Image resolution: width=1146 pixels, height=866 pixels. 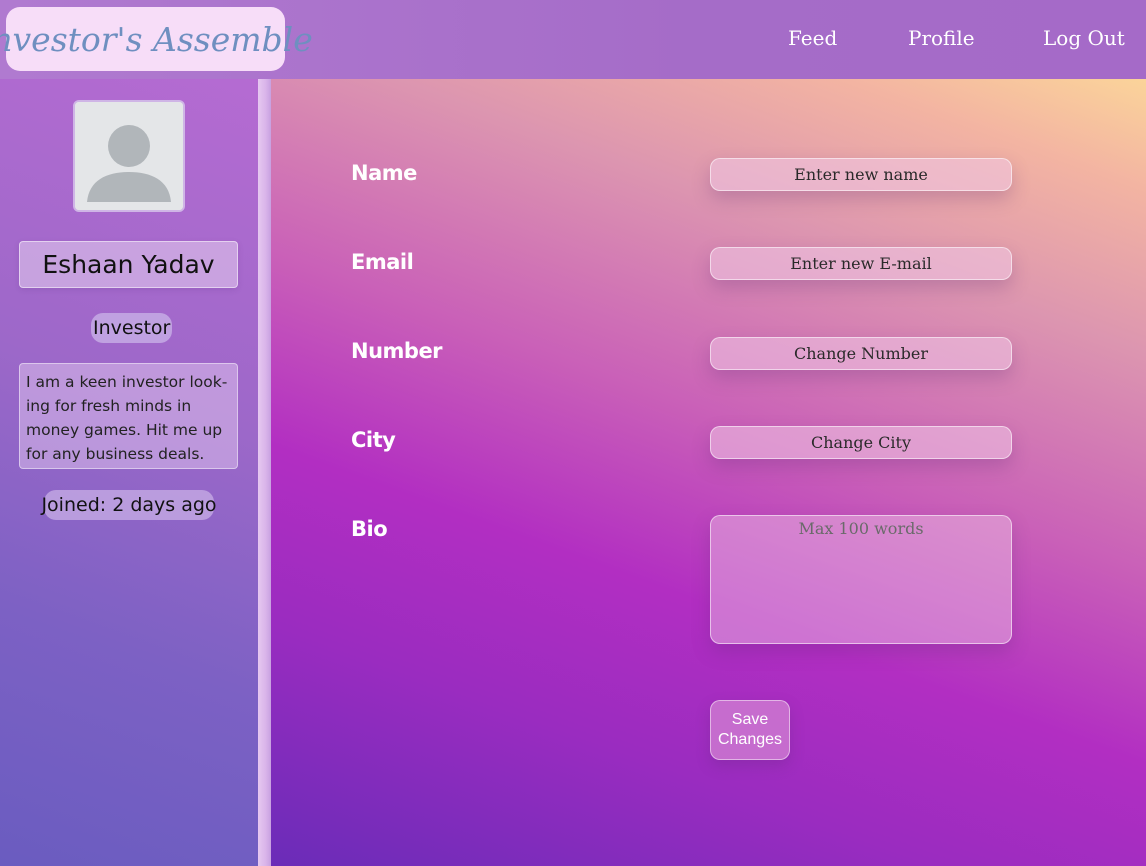 What do you see at coordinates (861, 263) in the screenshot?
I see `email-input` at bounding box center [861, 263].